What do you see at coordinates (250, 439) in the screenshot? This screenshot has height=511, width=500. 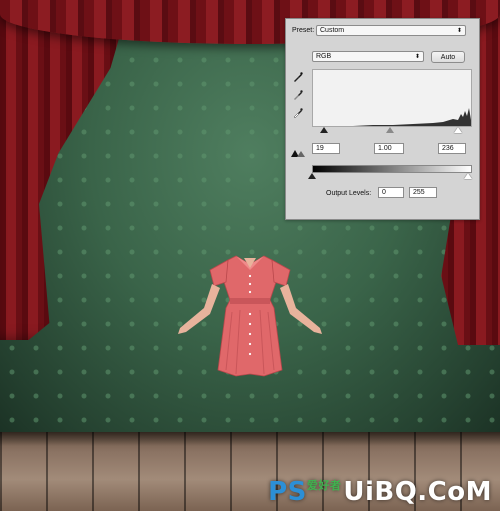 I see `floor-shadow` at bounding box center [250, 439].